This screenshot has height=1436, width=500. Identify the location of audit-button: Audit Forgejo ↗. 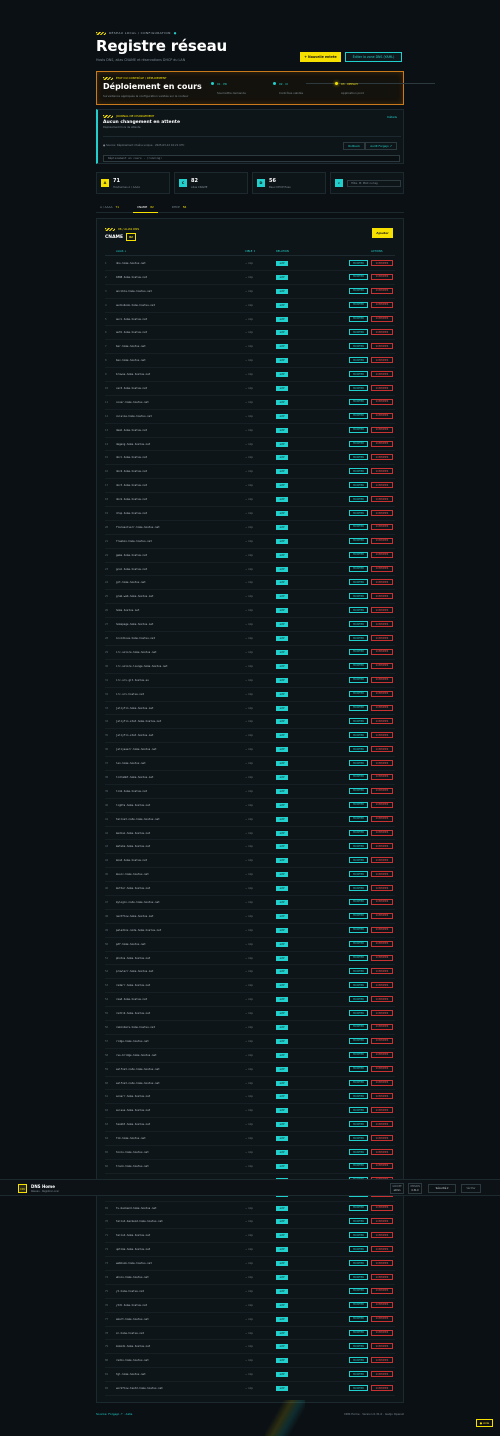
(381, 146).